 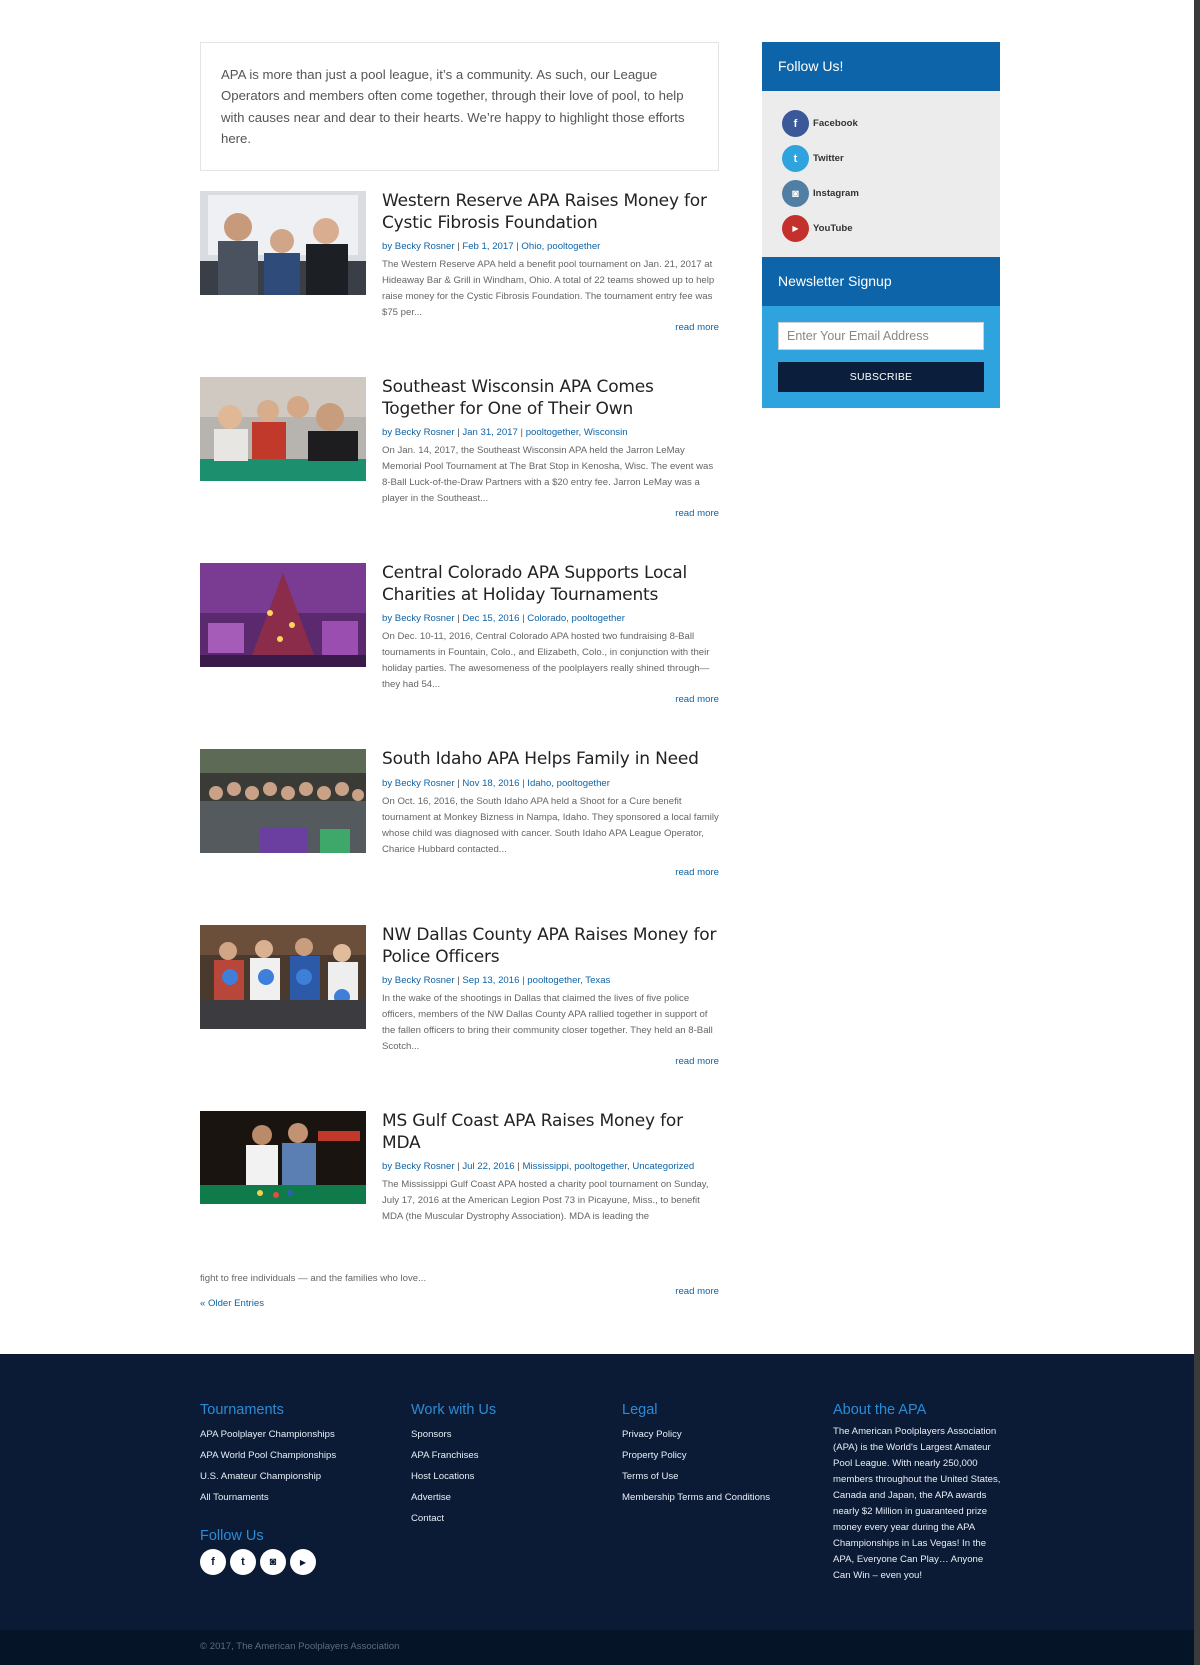 What do you see at coordinates (491, 783) in the screenshot?
I see `post-date: Nov 18, 2016` at bounding box center [491, 783].